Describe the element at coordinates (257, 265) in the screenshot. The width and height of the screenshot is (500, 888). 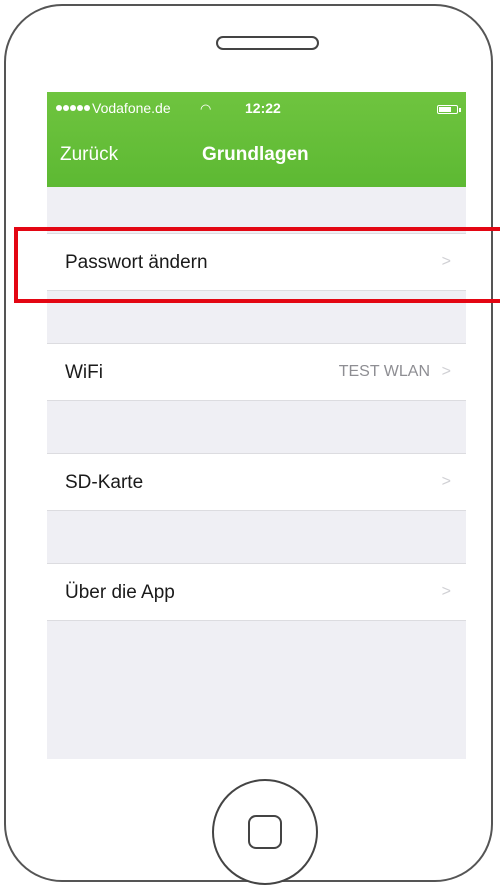
I see `highlight-box` at that location.